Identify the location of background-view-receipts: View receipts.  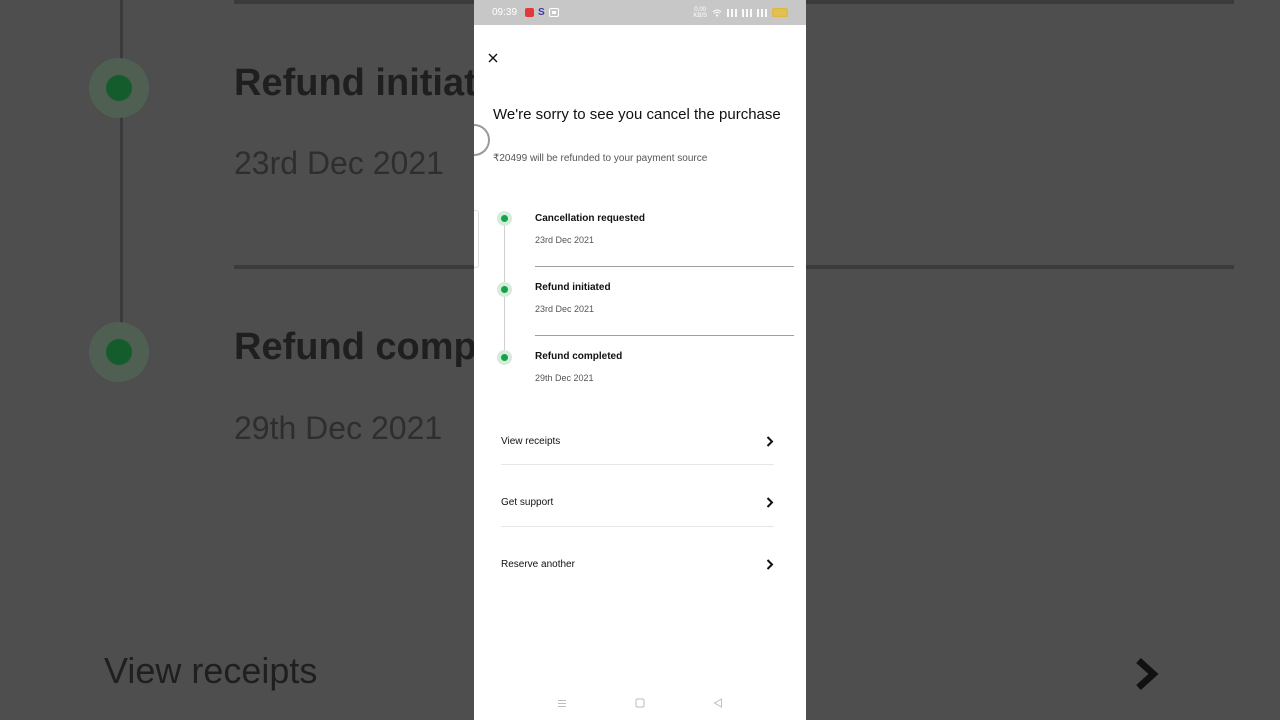
(211, 670).